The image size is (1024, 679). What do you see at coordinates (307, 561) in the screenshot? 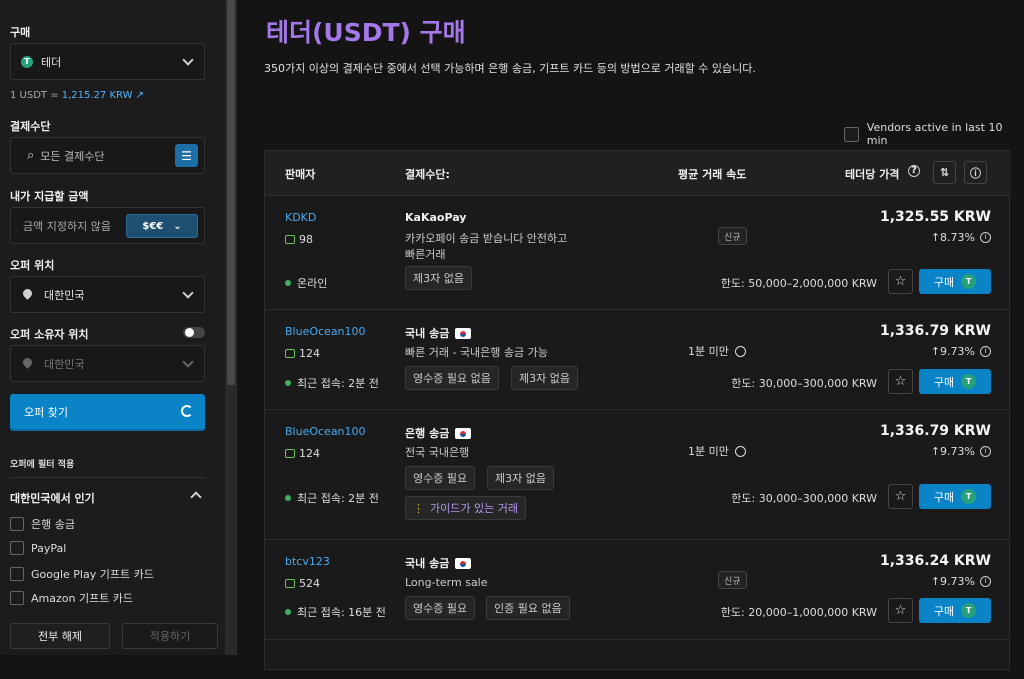
I see `seller-link: btcv123` at bounding box center [307, 561].